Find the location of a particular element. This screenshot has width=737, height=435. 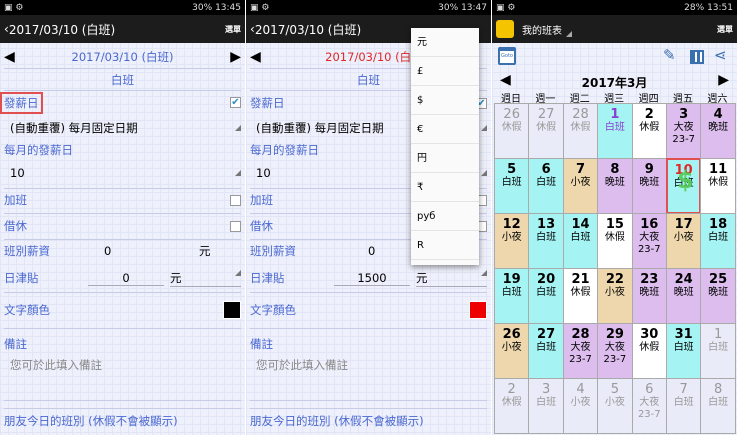

day-number: 13 is located at coordinates (546, 224).